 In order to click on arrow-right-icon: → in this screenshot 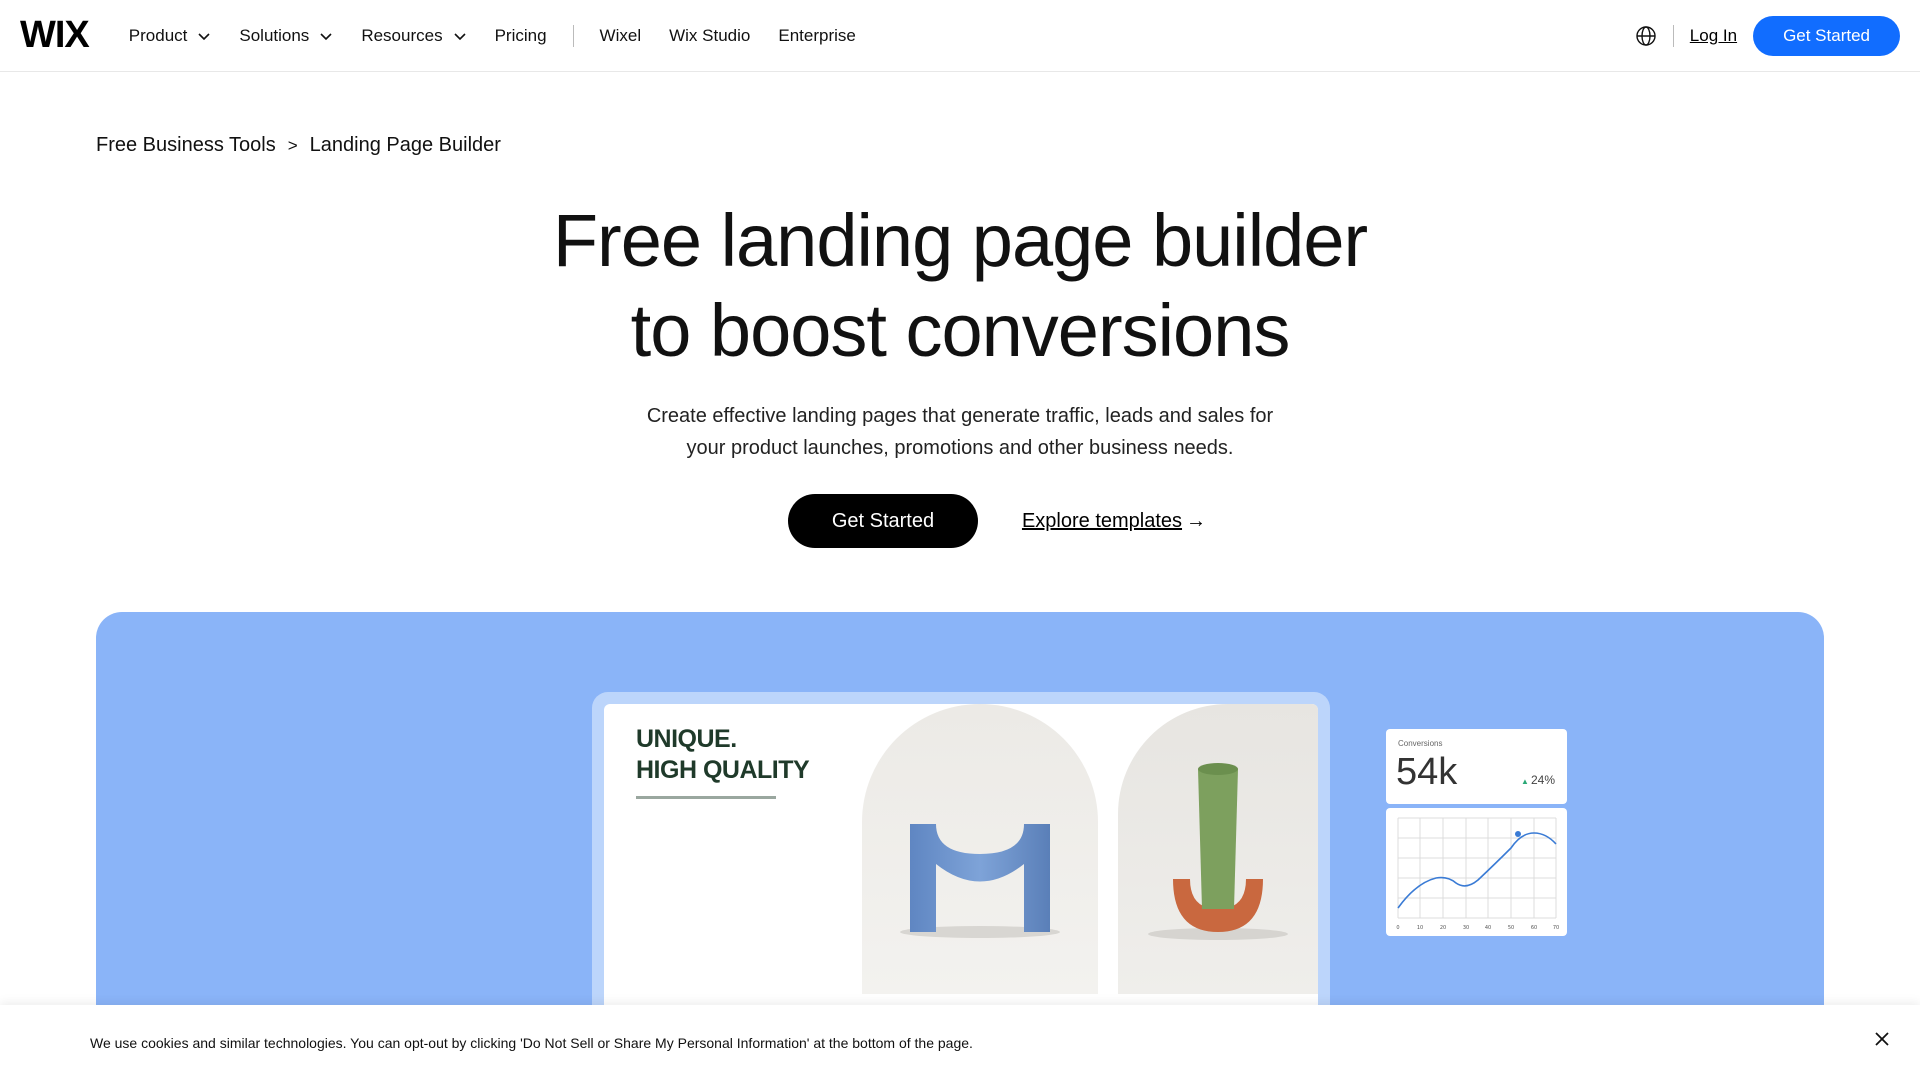, I will do `click(1196, 520)`.